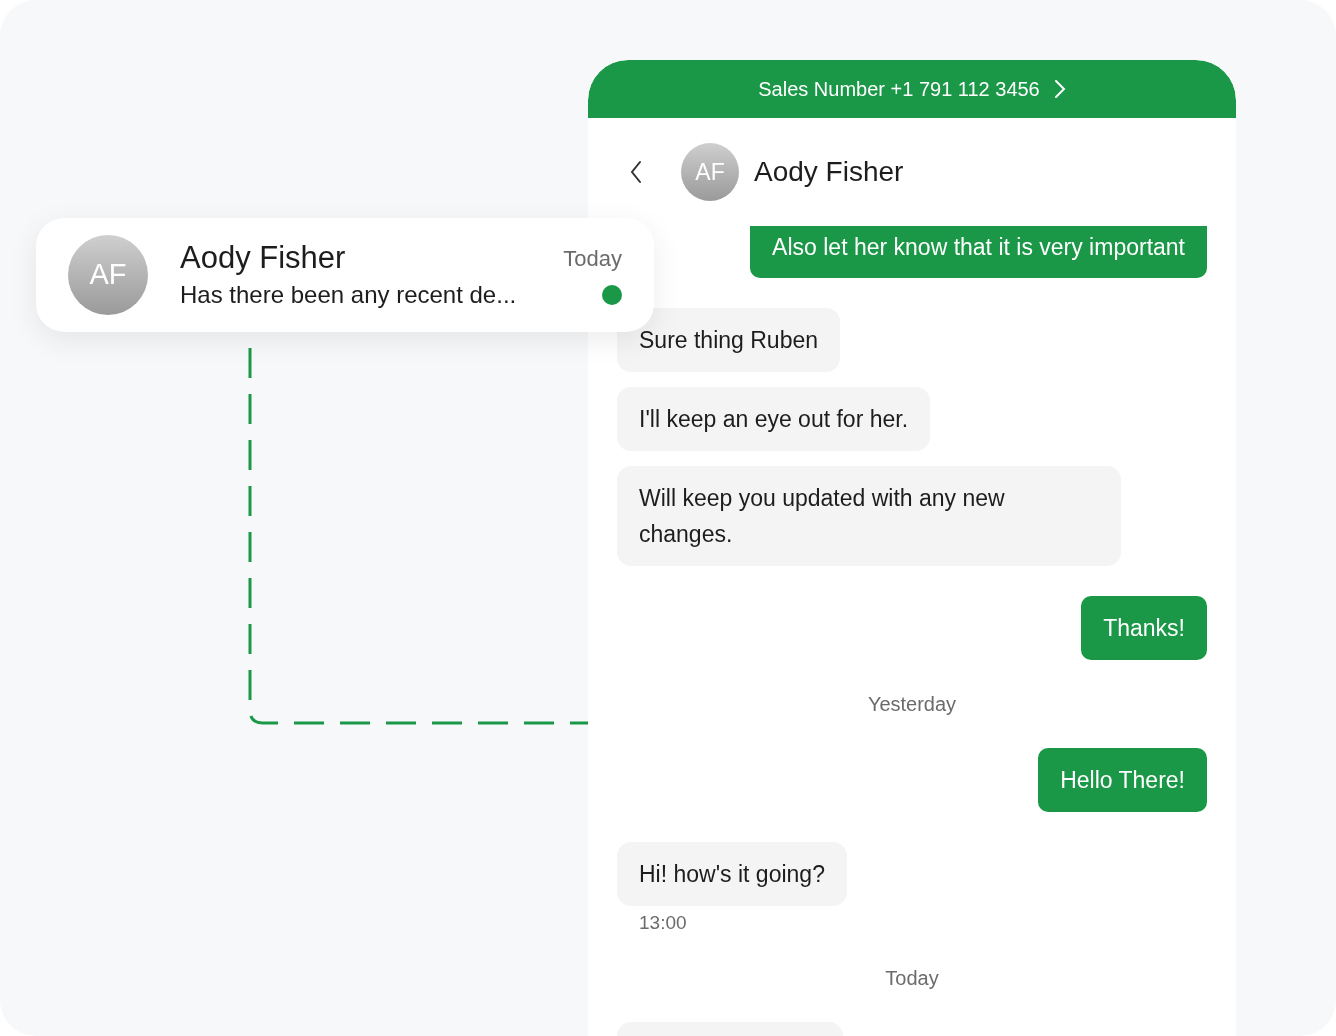 This screenshot has width=1336, height=1036. What do you see at coordinates (912, 978) in the screenshot?
I see `date-separator: Today` at bounding box center [912, 978].